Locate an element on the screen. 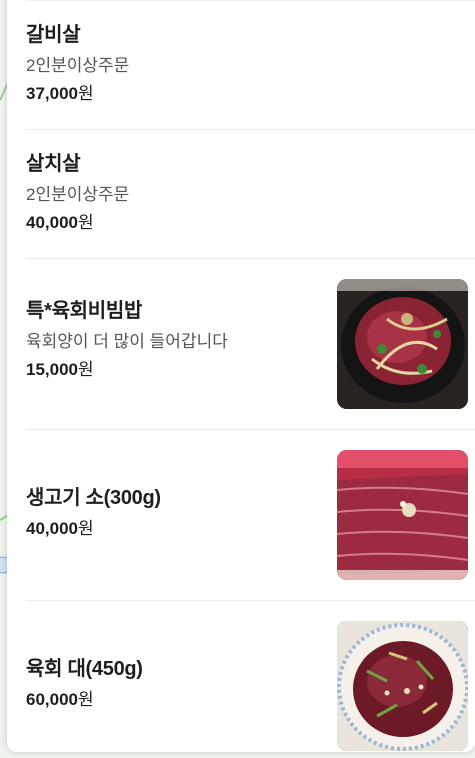 The height and width of the screenshot is (758, 475). menu-item-info: 특*육회비빔밥 육회양이 더 많이 들어갑니다 15,000원 is located at coordinates (127, 340).